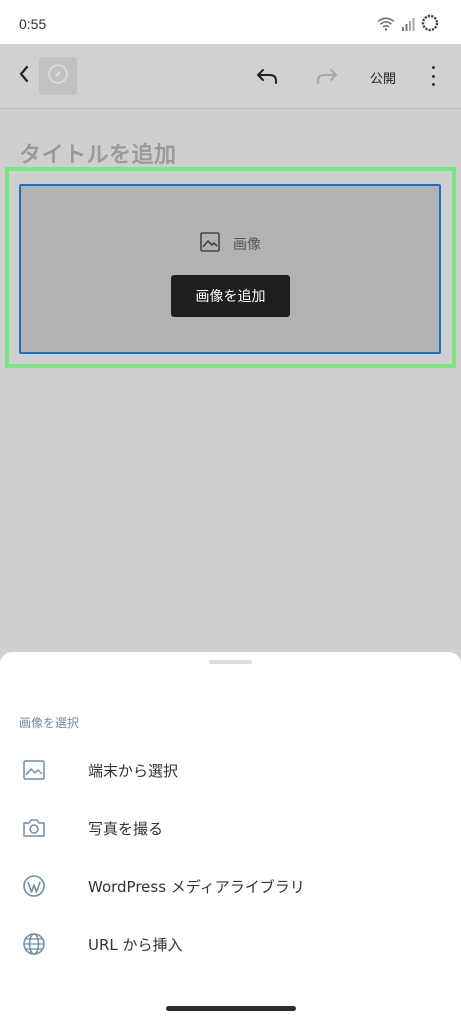 Image resolution: width=461 pixels, height=1024 pixels. Describe the element at coordinates (230, 22) in the screenshot. I see `status-bar: 0:55` at that location.